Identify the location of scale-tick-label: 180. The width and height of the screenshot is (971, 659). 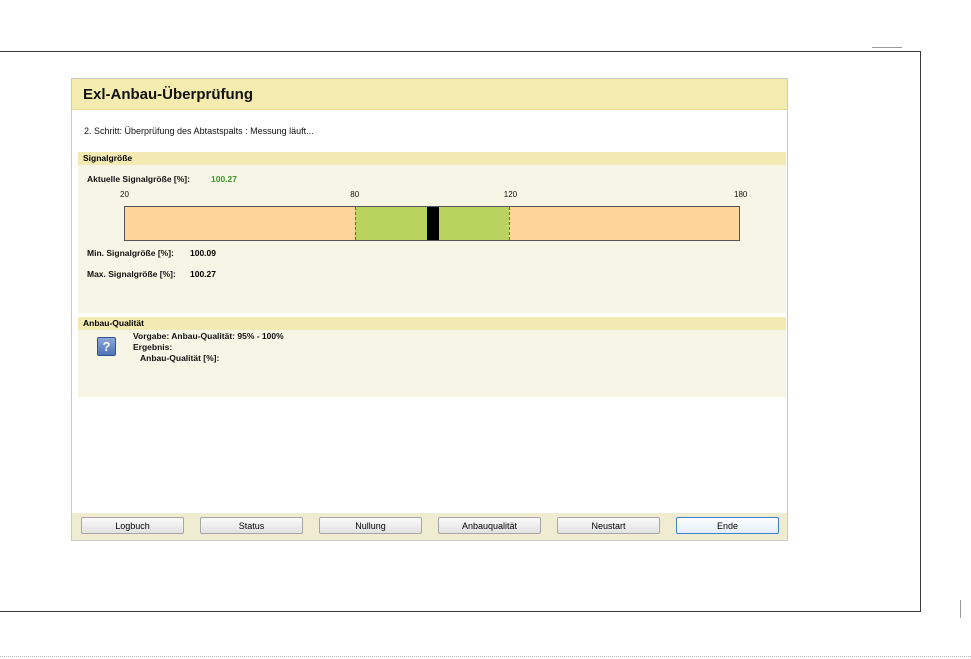
(741, 194).